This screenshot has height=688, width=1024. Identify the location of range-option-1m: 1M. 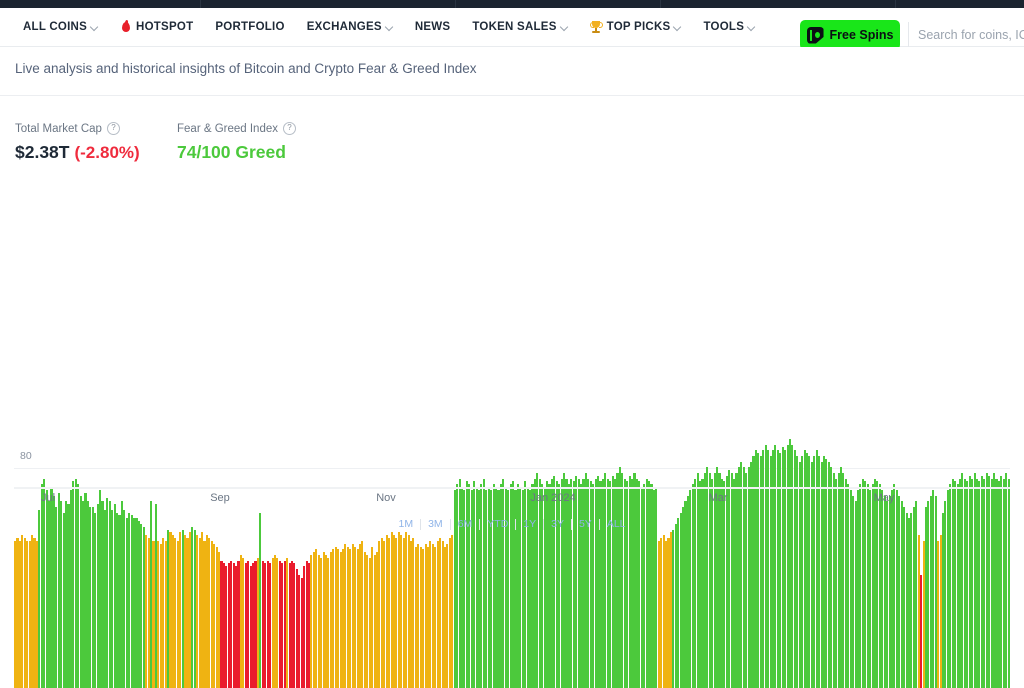
(407, 524).